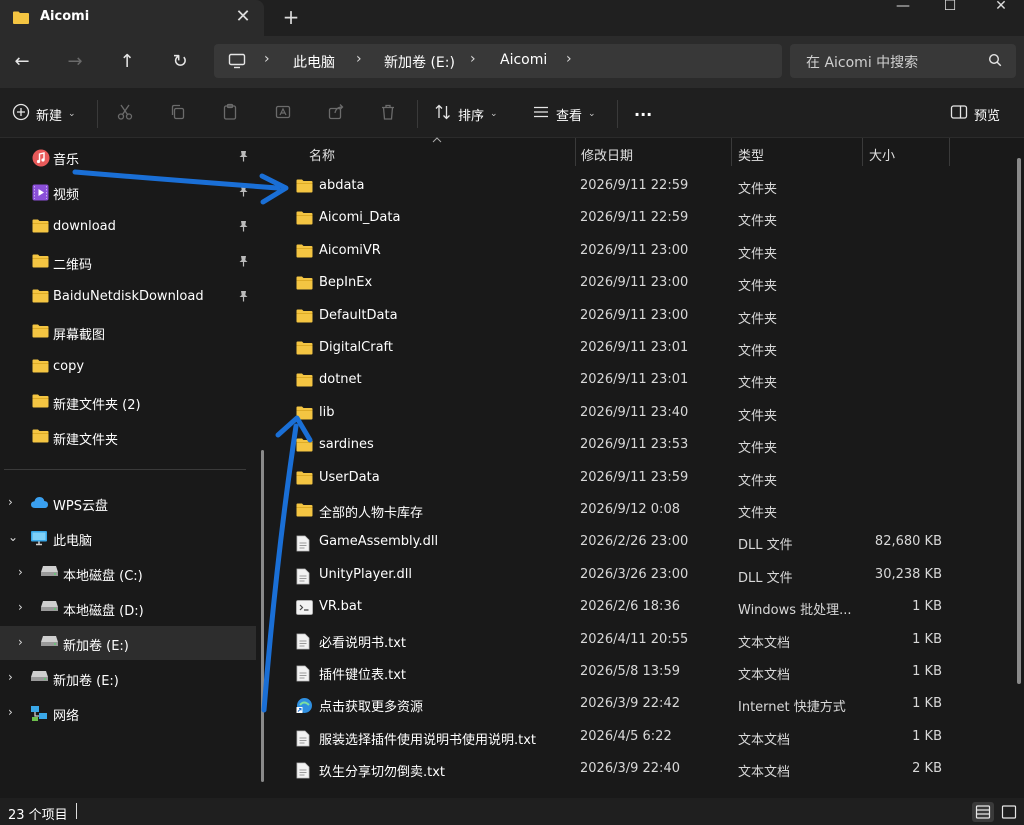  I want to click on sidebar-item: 二维码, so click(128, 262).